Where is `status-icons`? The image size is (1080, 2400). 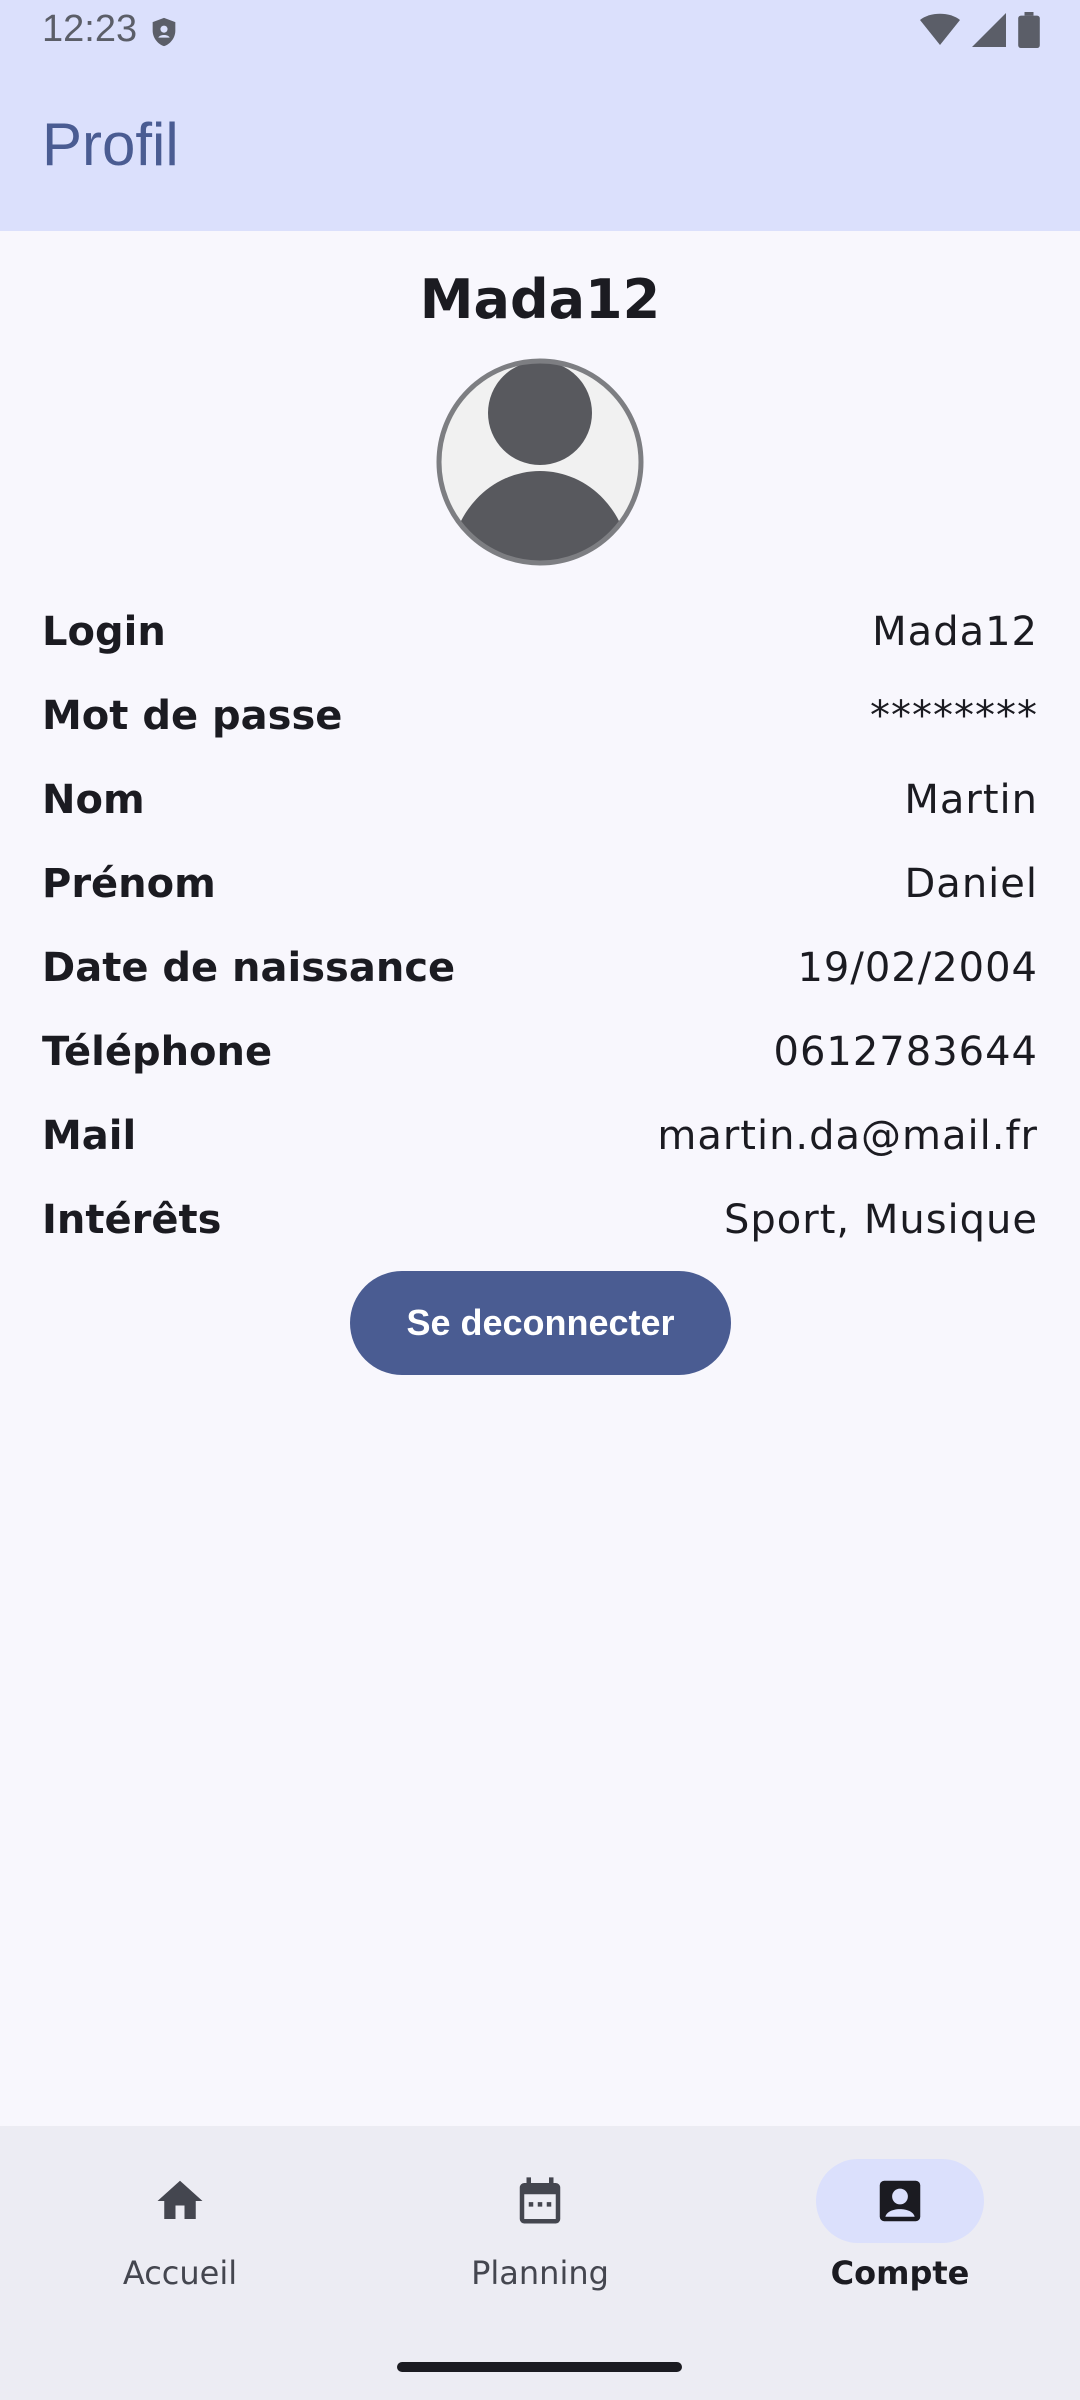
status-icons is located at coordinates (980, 30).